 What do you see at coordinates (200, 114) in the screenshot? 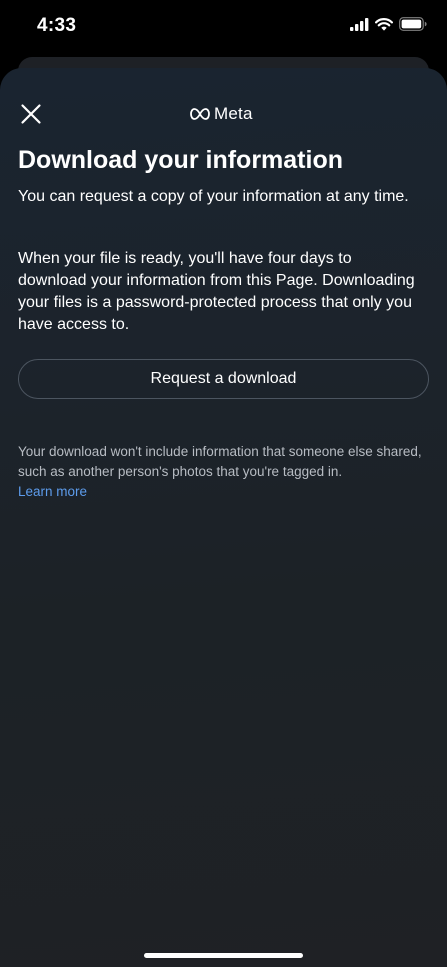
I see `meta-infinity-icon` at bounding box center [200, 114].